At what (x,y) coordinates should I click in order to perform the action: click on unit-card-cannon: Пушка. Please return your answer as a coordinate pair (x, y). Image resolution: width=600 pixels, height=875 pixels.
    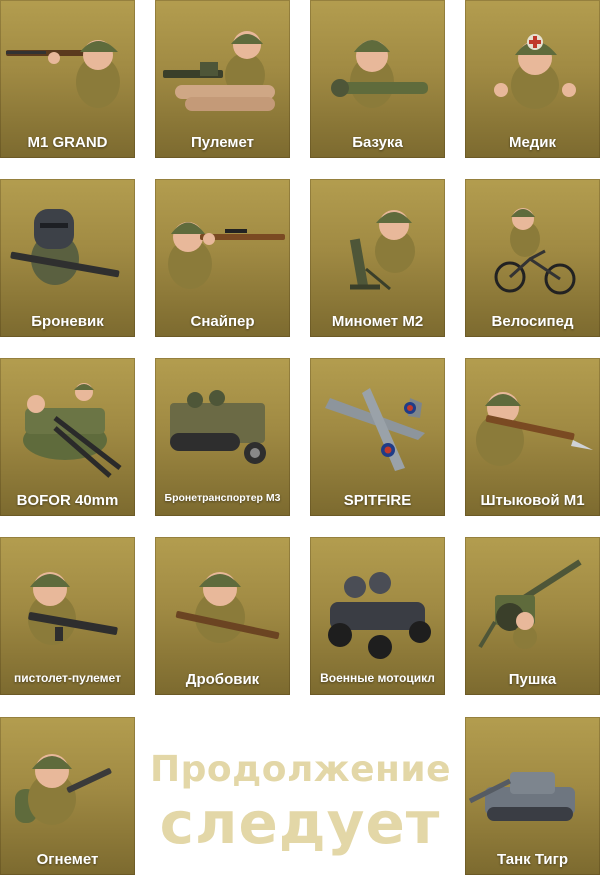
    Looking at the image, I should click on (532, 616).